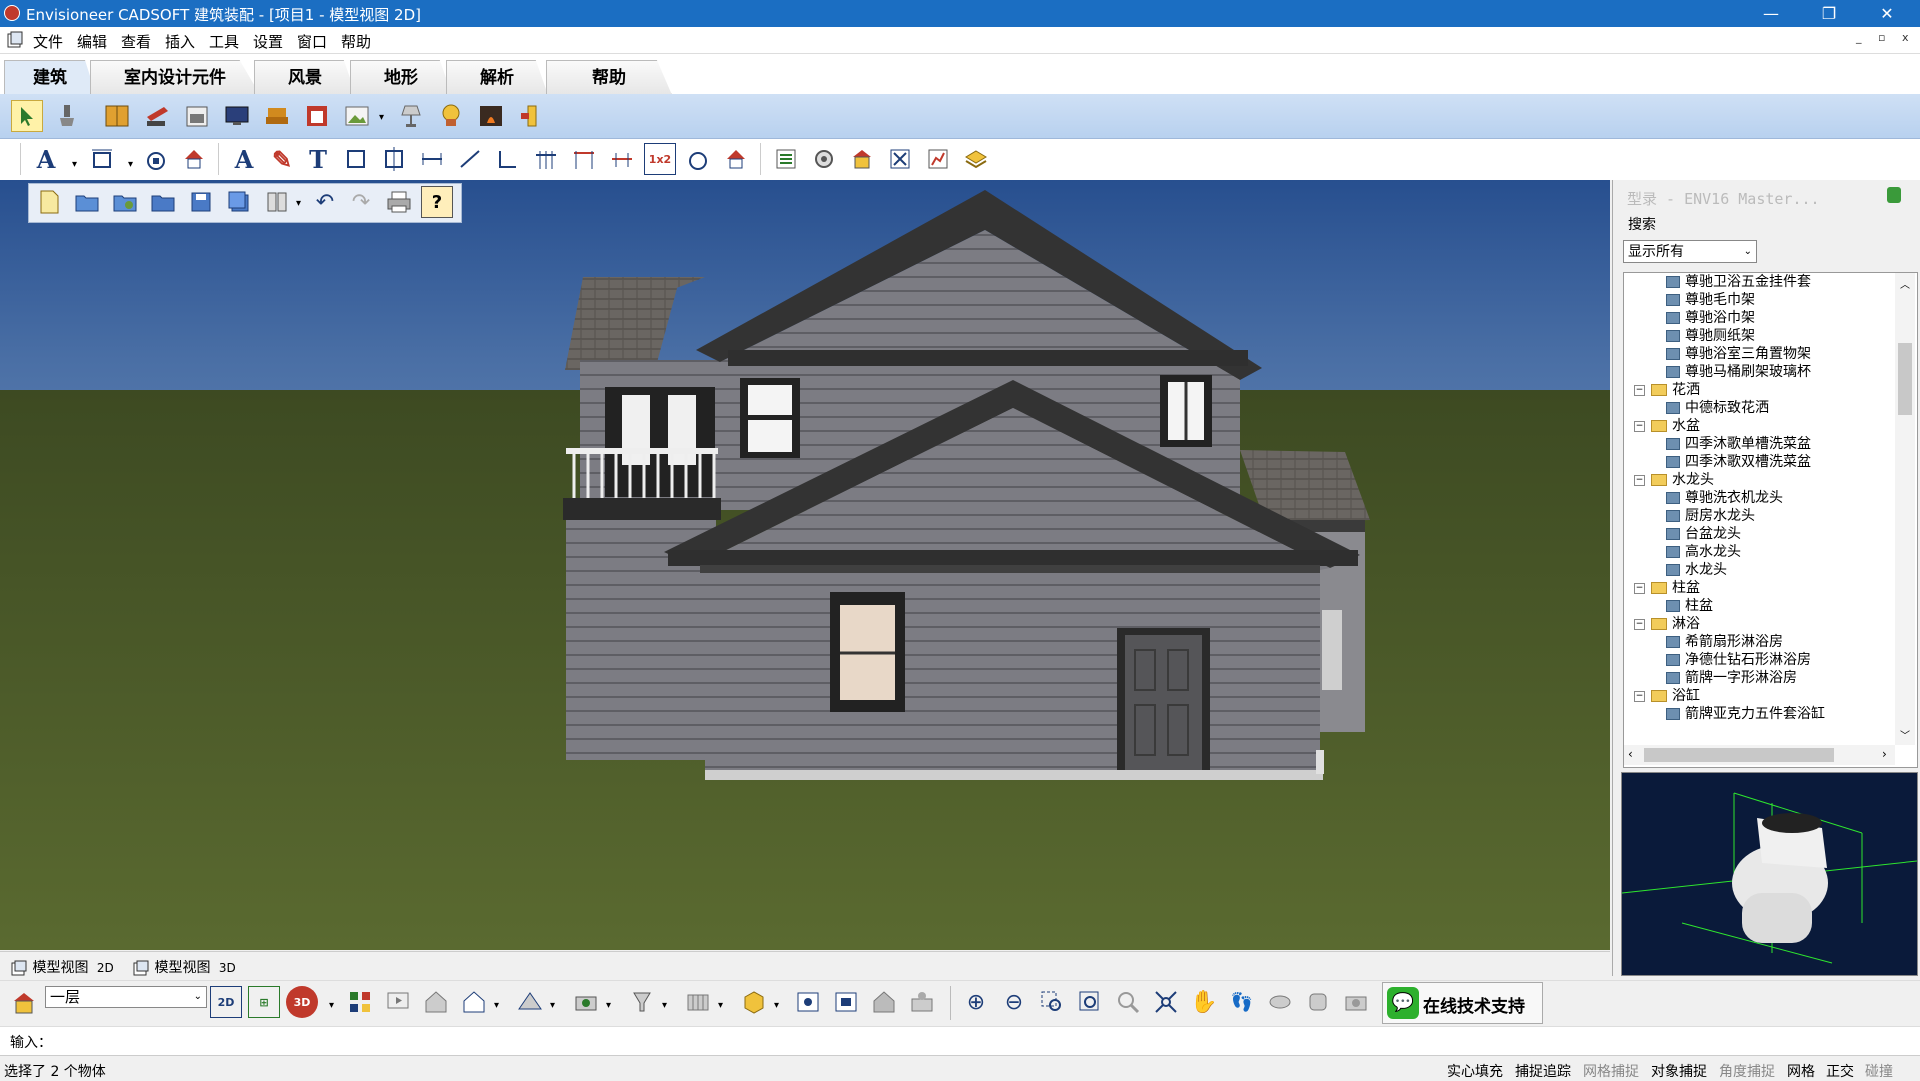 Image resolution: width=1920 pixels, height=1081 pixels. What do you see at coordinates (50, 77) in the screenshot?
I see `tab-architecture: 建筑` at bounding box center [50, 77].